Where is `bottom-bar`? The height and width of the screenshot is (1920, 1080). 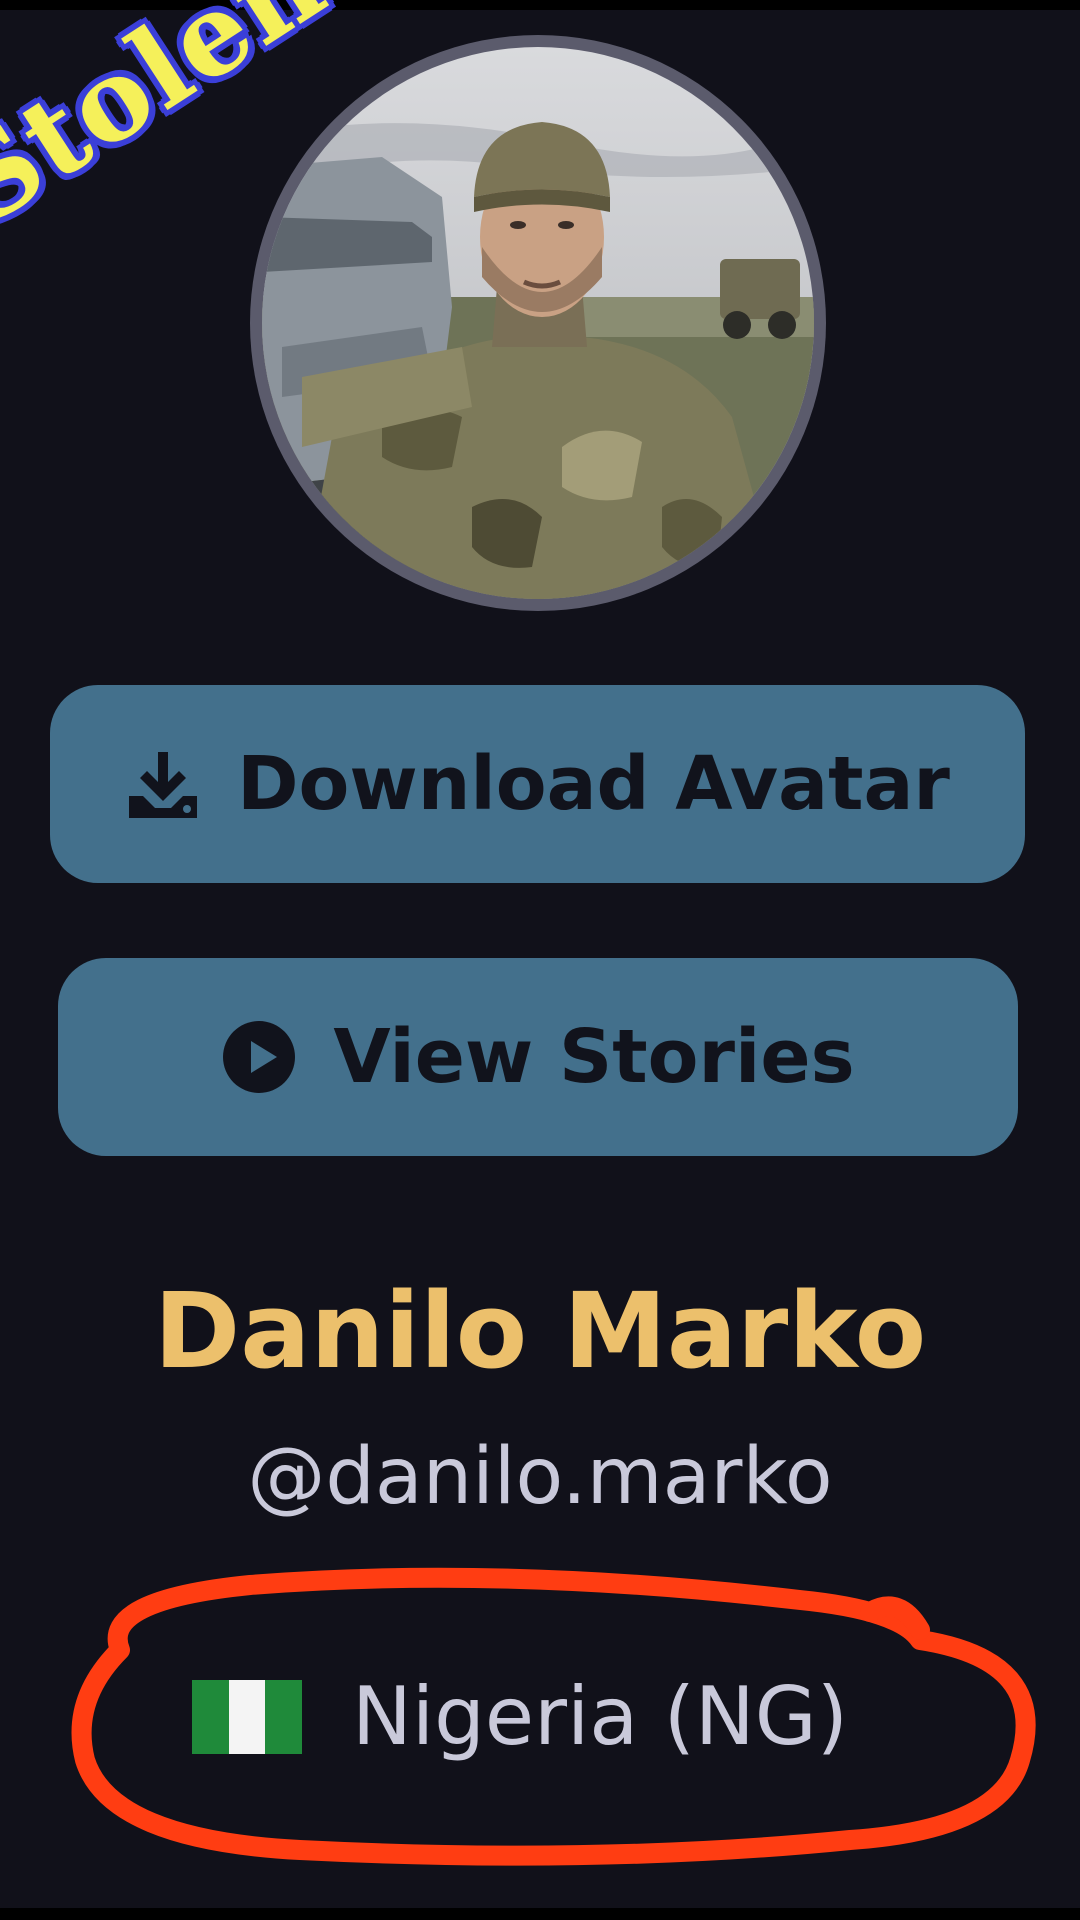 bottom-bar is located at coordinates (540, 1914).